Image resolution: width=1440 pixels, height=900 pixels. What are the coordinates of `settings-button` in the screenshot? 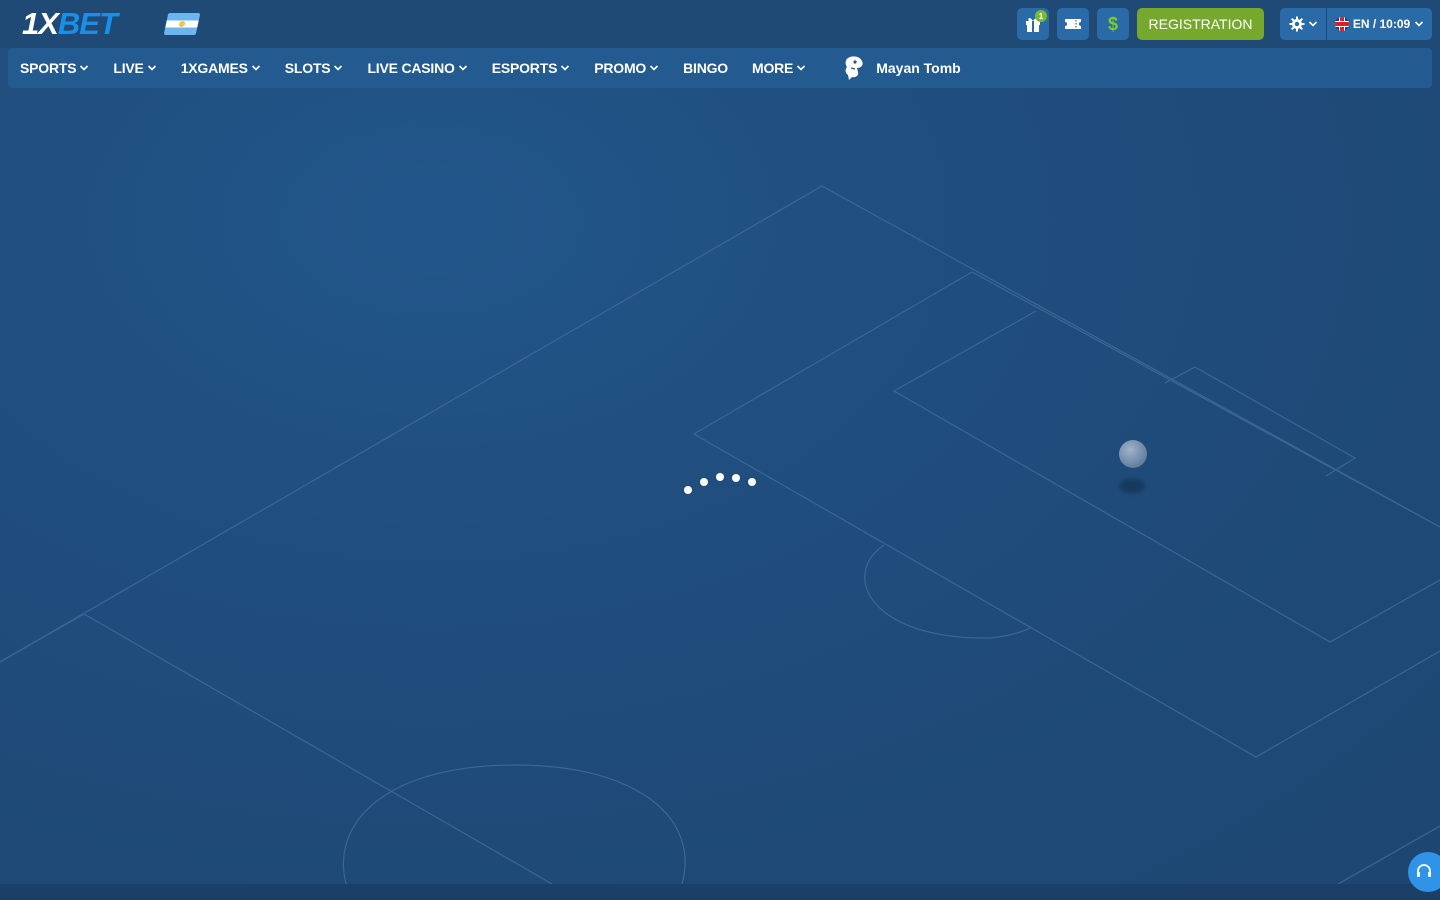 It's located at (1303, 24).